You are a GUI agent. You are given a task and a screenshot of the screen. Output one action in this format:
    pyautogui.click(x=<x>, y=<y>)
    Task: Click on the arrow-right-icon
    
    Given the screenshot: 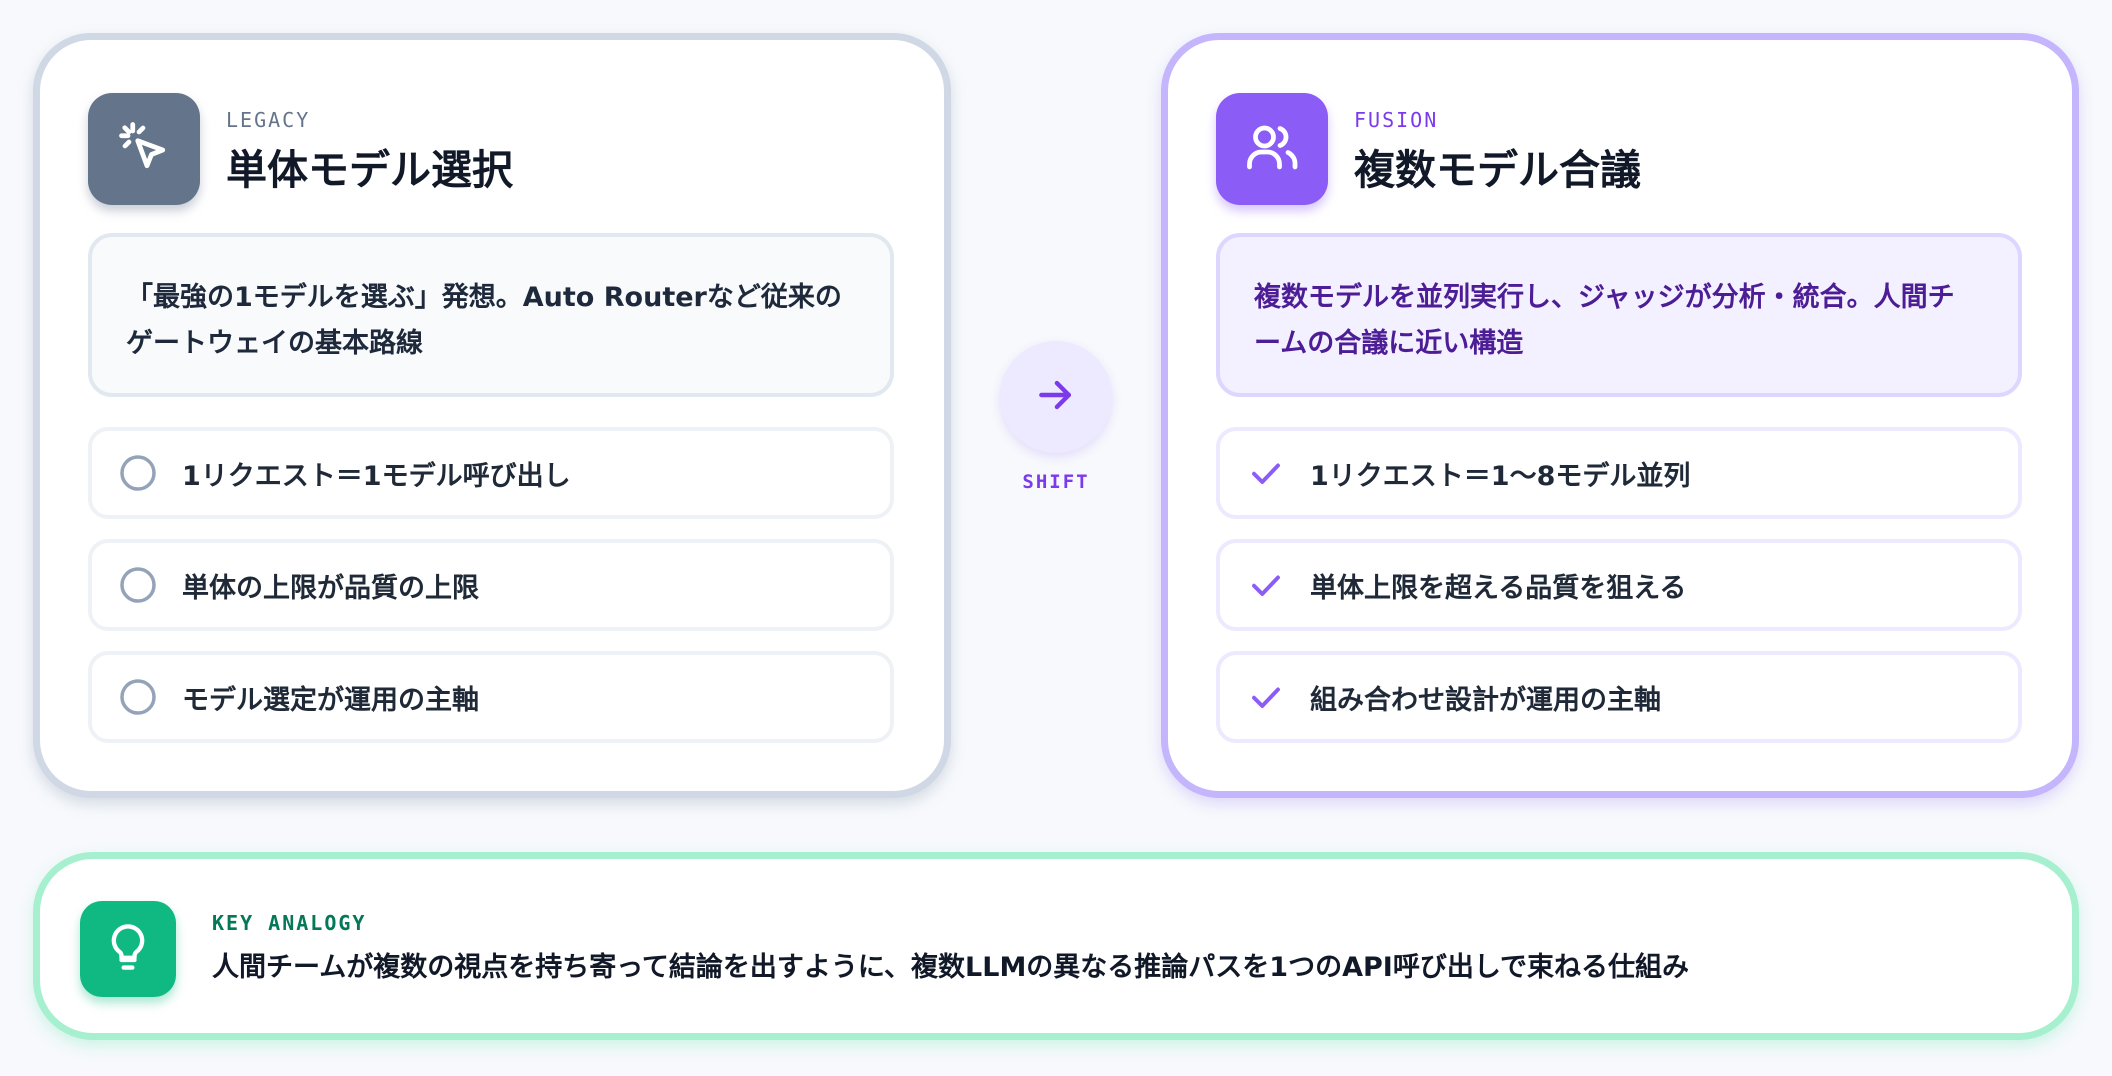 What is the action you would take?
    pyautogui.click(x=1056, y=397)
    